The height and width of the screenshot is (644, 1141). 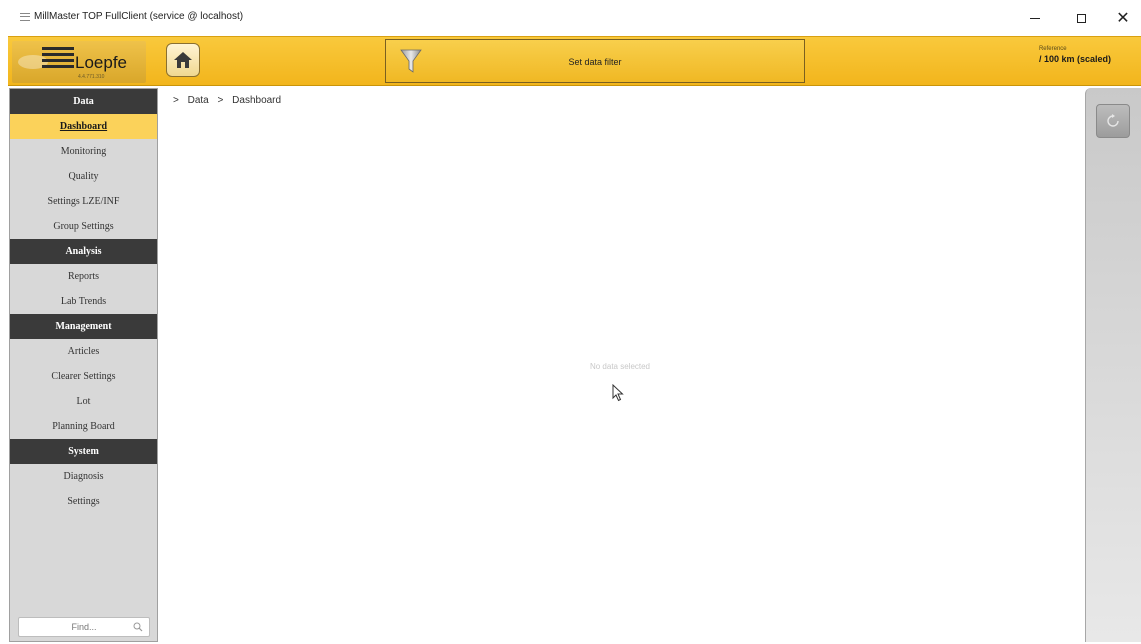 I want to click on nav-section-analysis: Analysis, so click(x=83, y=251).